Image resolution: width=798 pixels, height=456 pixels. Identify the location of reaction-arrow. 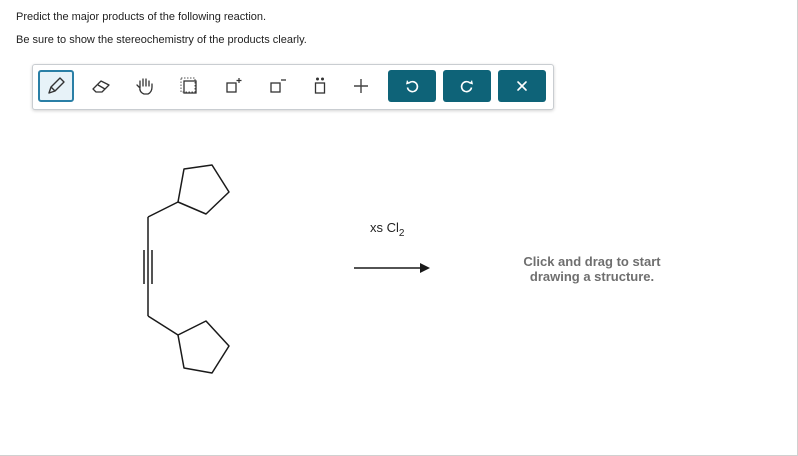
(392, 268).